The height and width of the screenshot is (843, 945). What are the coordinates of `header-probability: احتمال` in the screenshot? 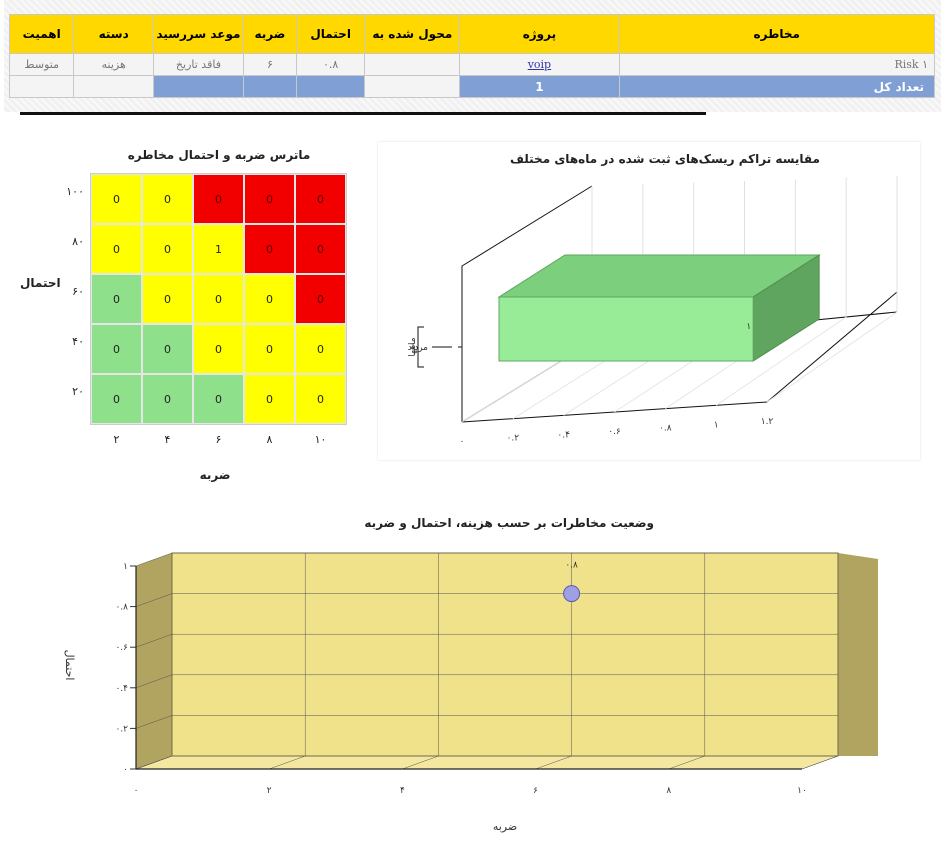 It's located at (330, 34).